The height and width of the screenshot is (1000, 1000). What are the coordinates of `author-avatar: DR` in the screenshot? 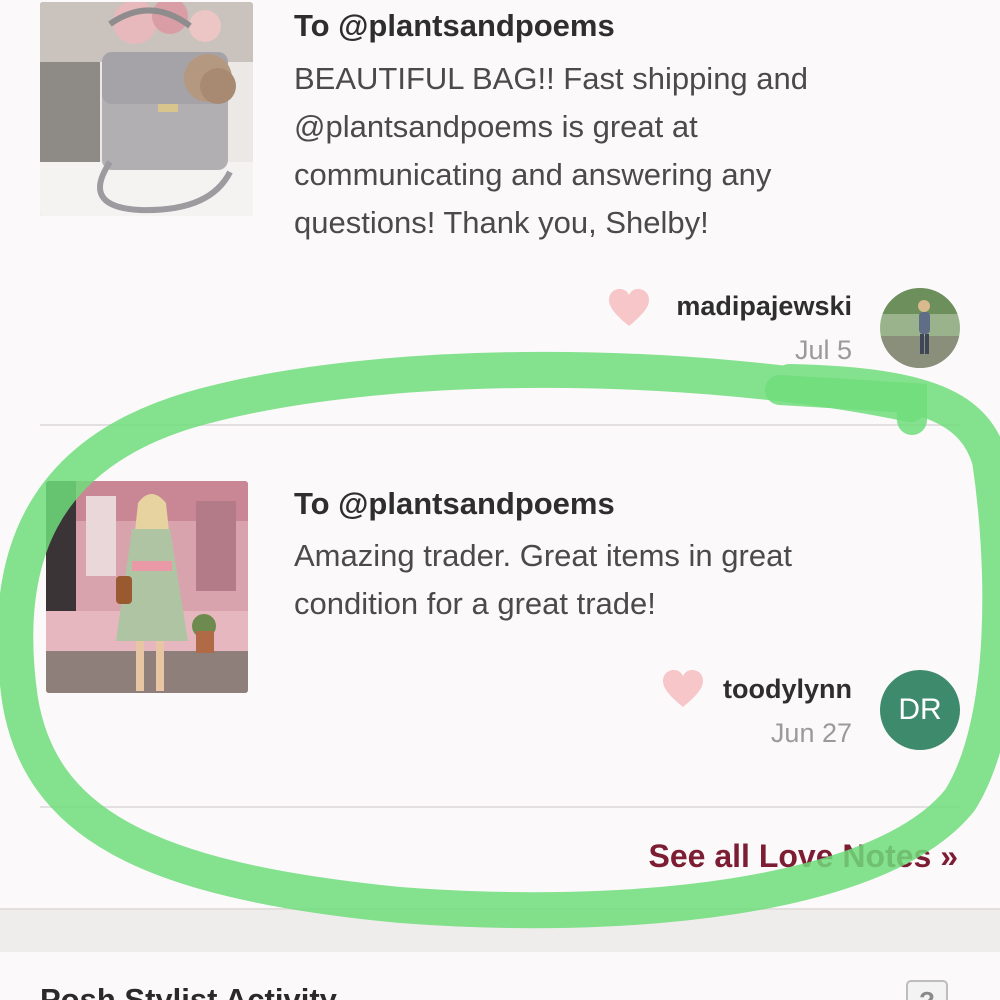 It's located at (920, 710).